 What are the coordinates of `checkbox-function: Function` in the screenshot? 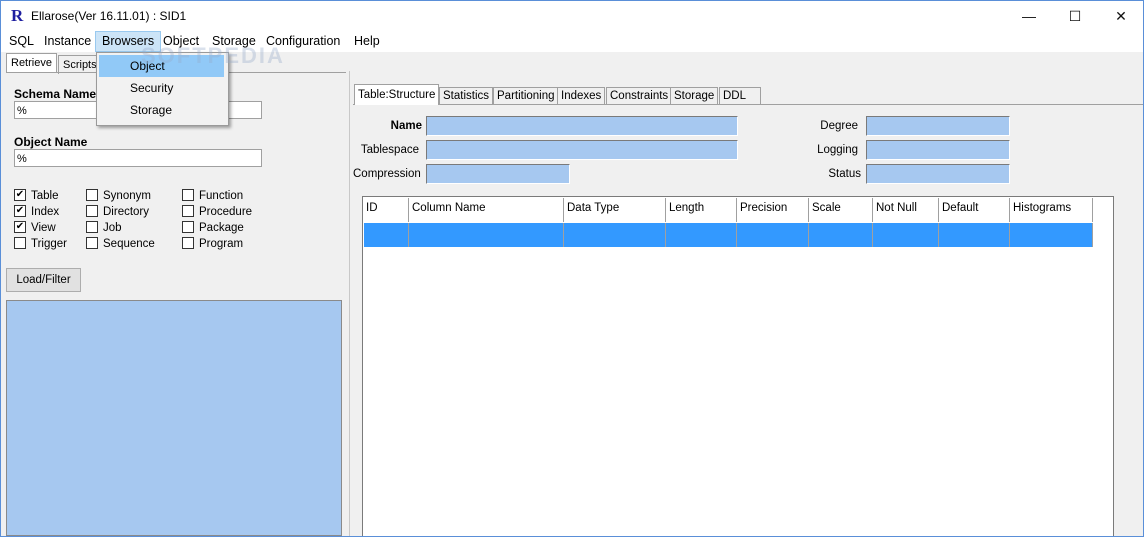 It's located at (213, 195).